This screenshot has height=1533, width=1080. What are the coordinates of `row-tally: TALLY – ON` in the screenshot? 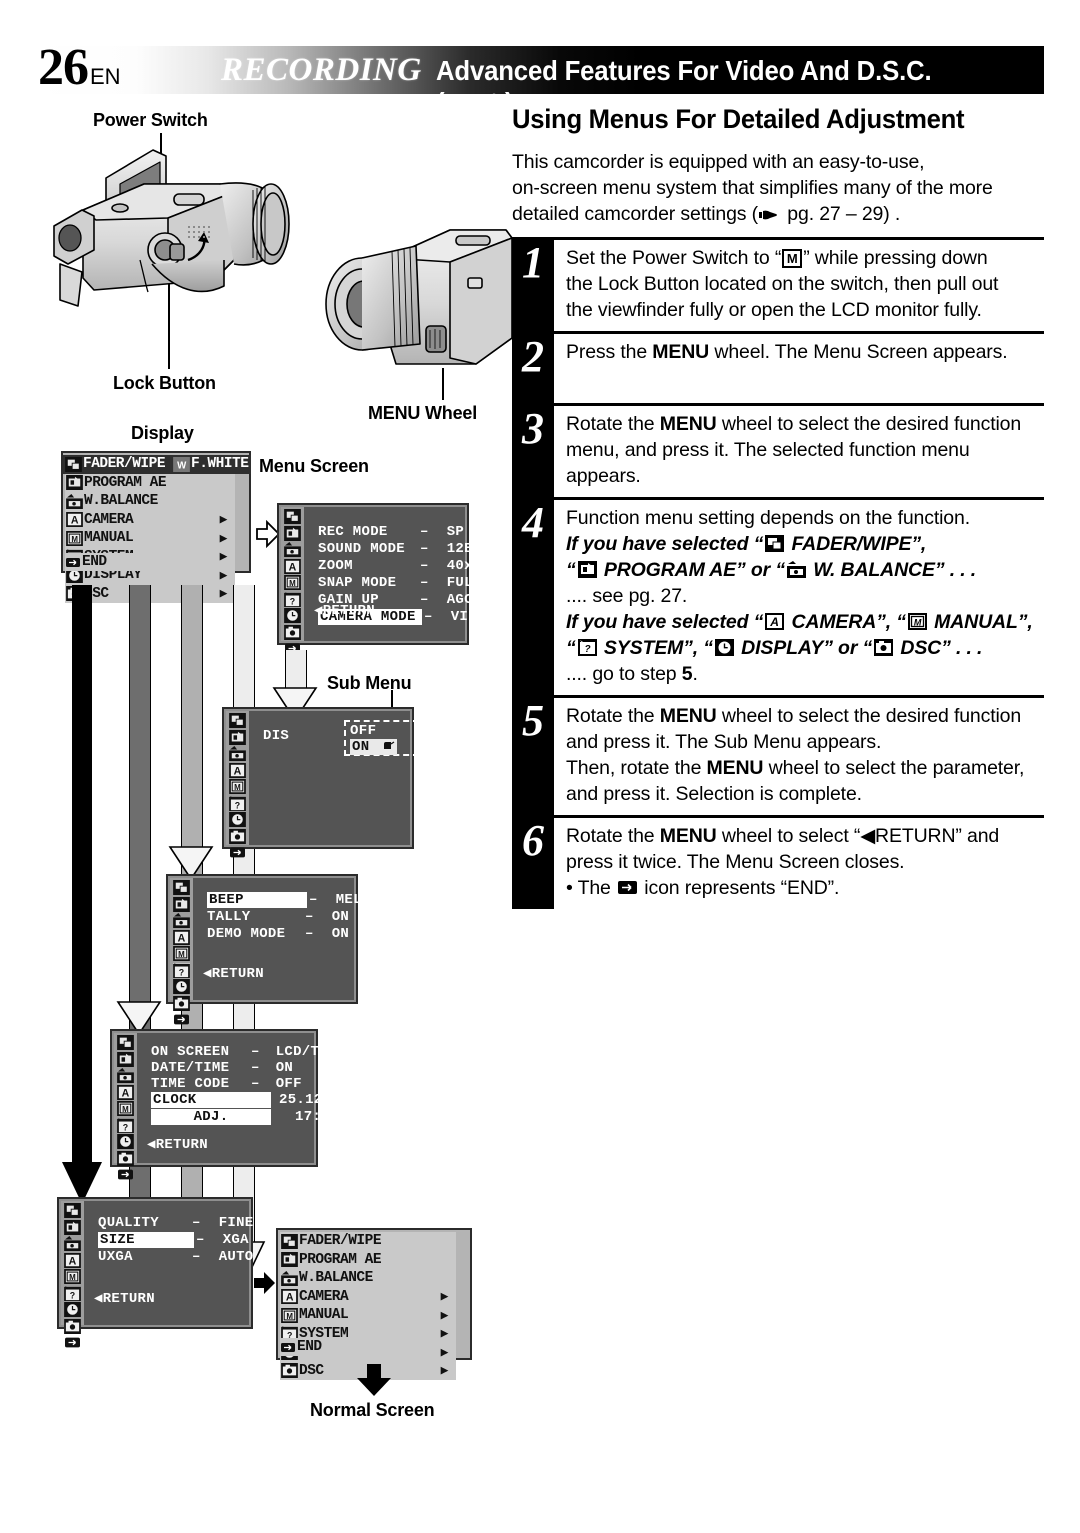 It's located at (278, 916).